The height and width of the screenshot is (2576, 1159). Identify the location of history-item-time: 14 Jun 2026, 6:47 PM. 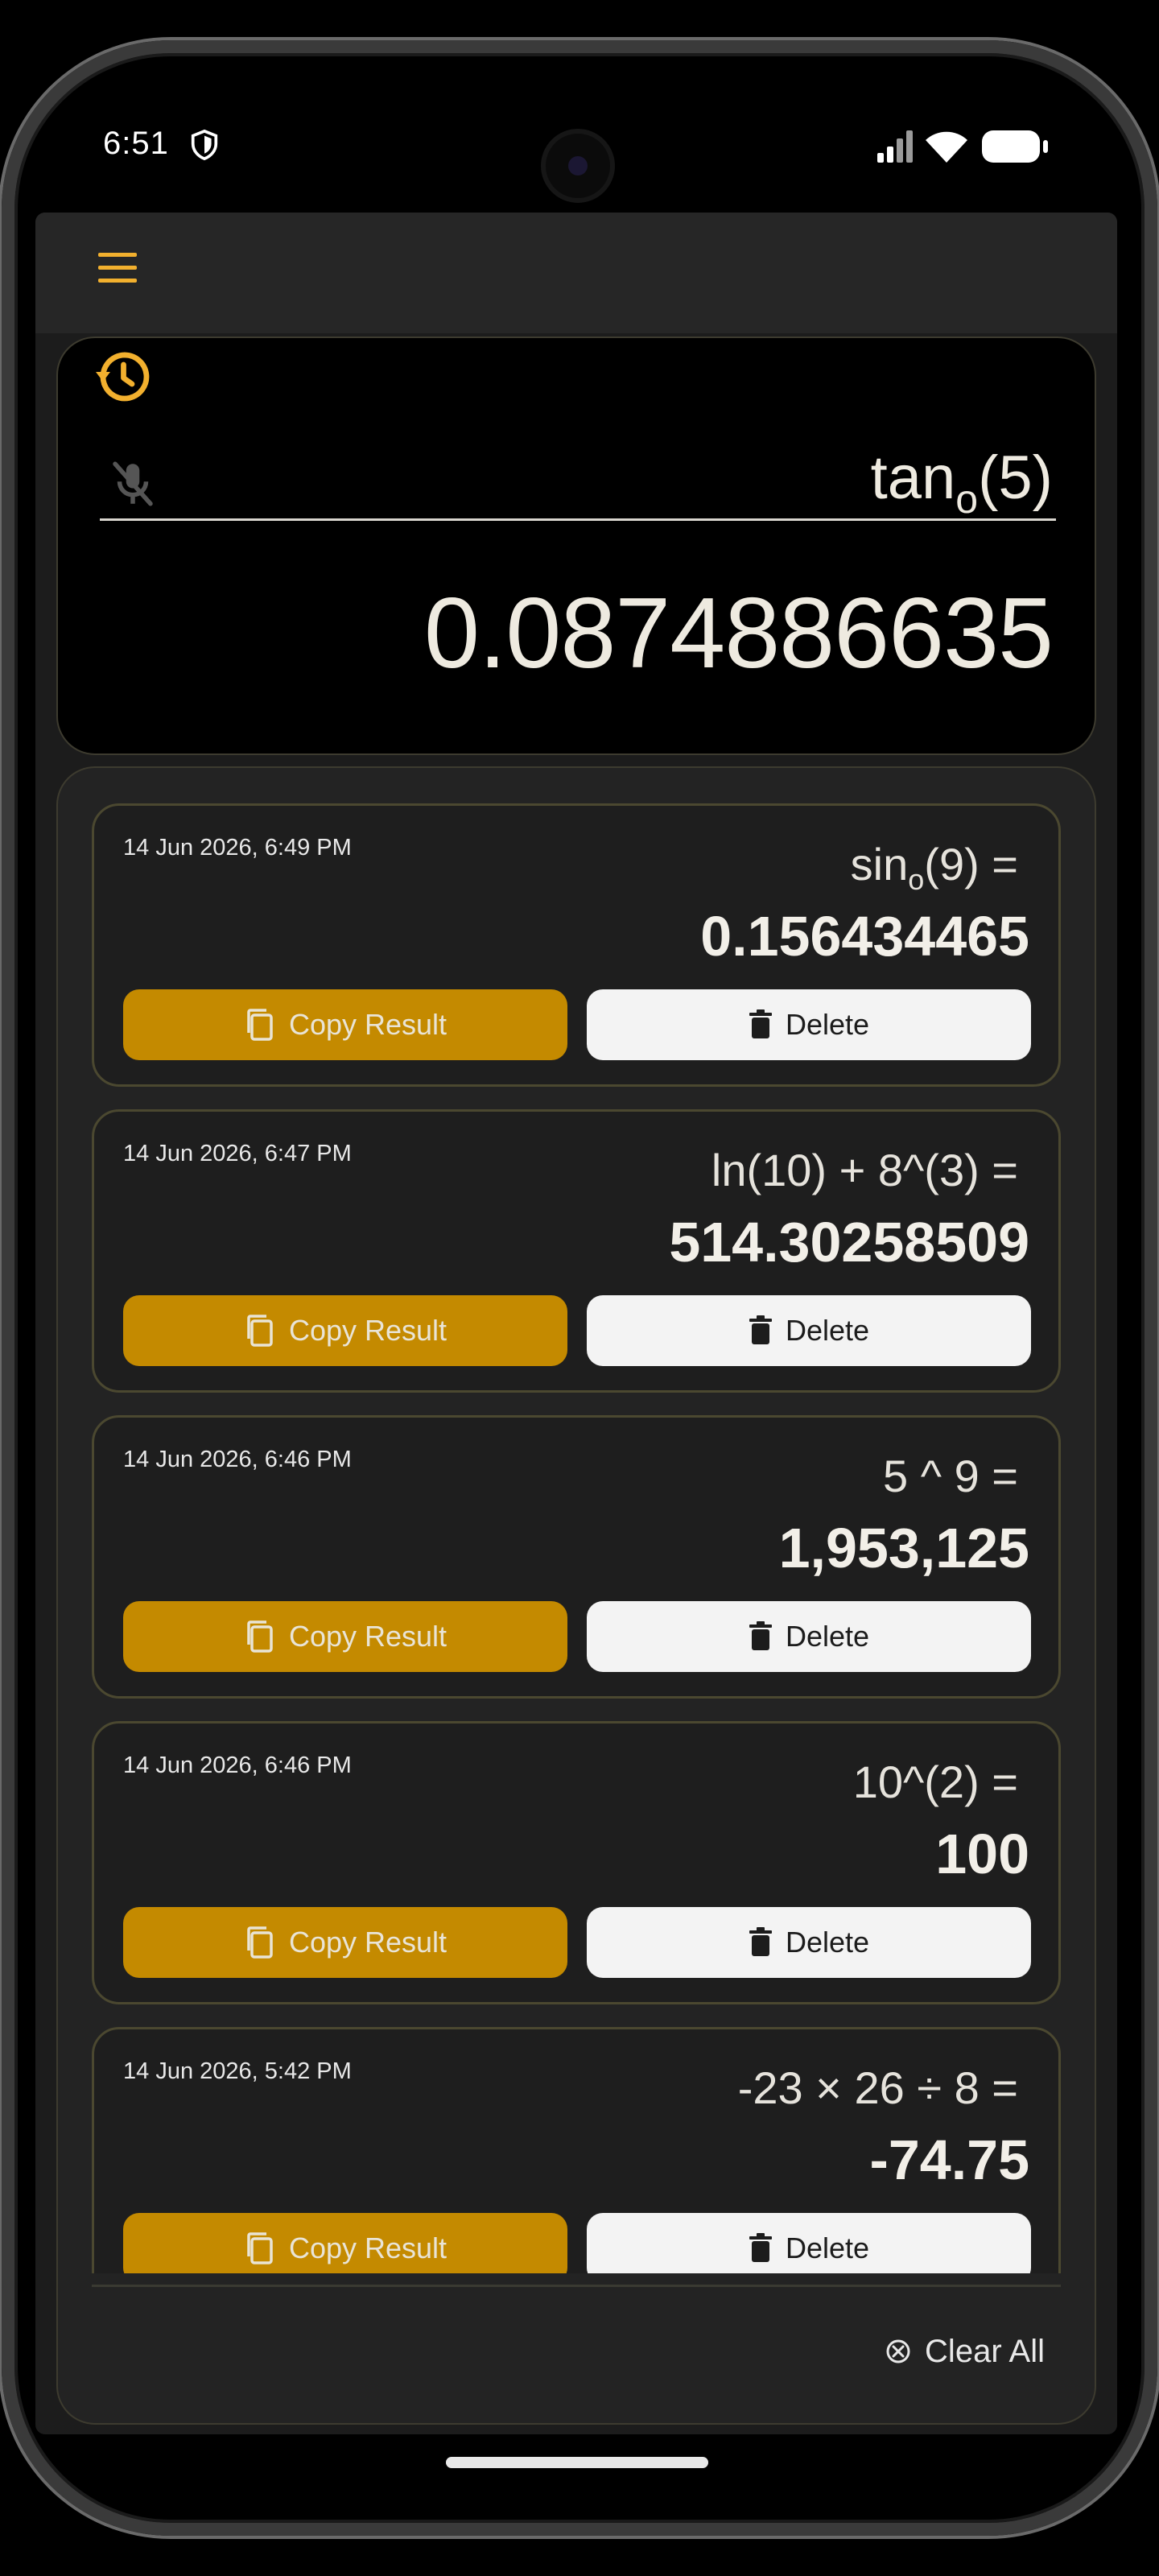
(237, 1153).